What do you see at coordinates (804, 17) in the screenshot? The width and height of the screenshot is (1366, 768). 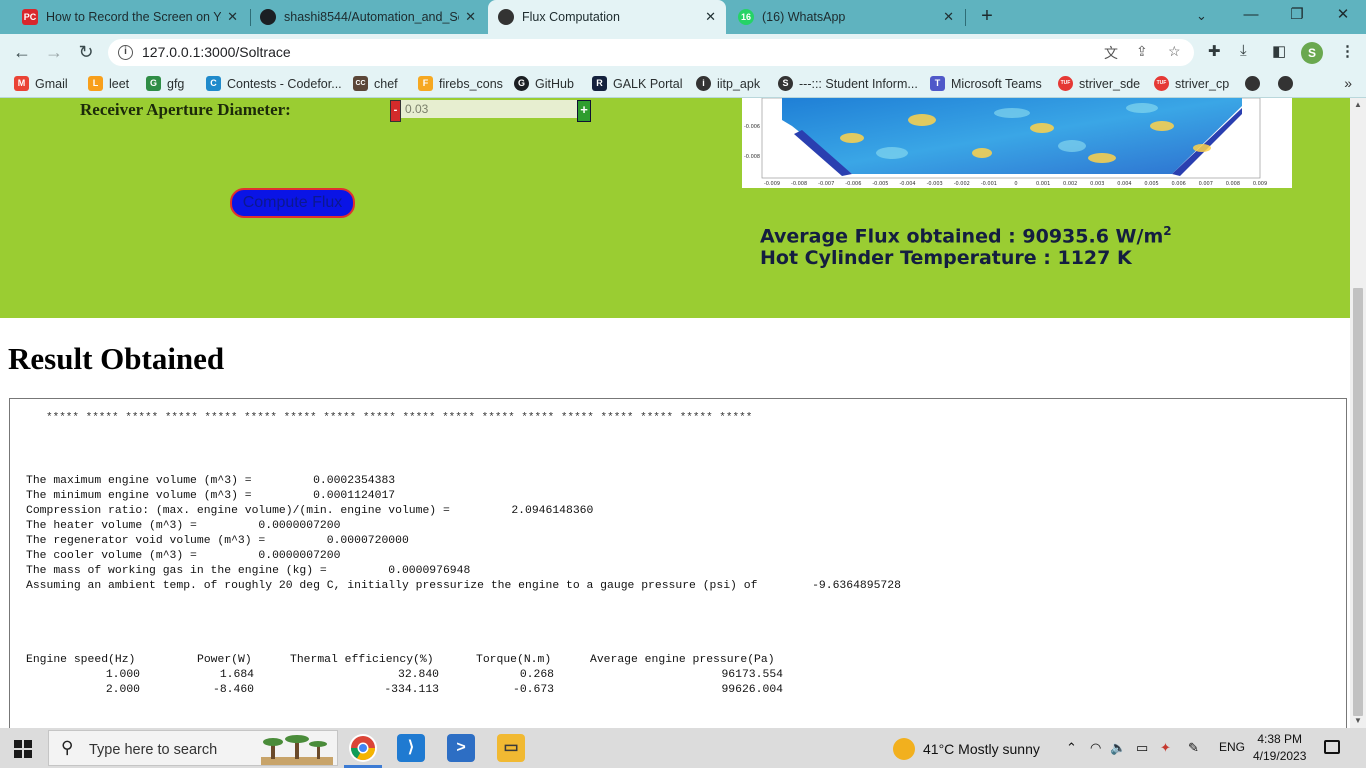 I see `tab-title: (16) WhatsApp` at bounding box center [804, 17].